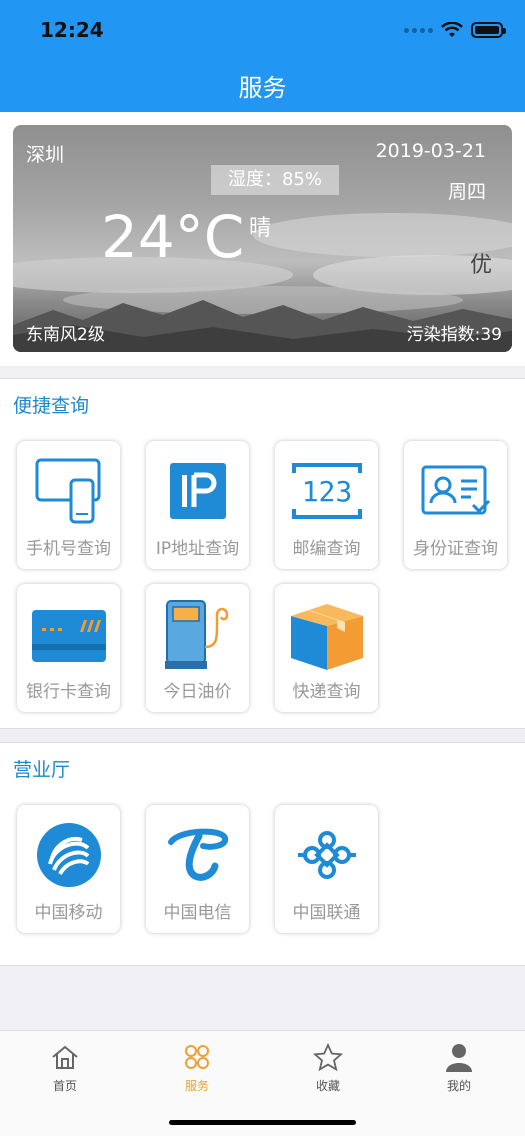 Image resolution: width=525 pixels, height=1136 pixels. I want to click on phone-query-tile: 手机号查询, so click(68, 505).